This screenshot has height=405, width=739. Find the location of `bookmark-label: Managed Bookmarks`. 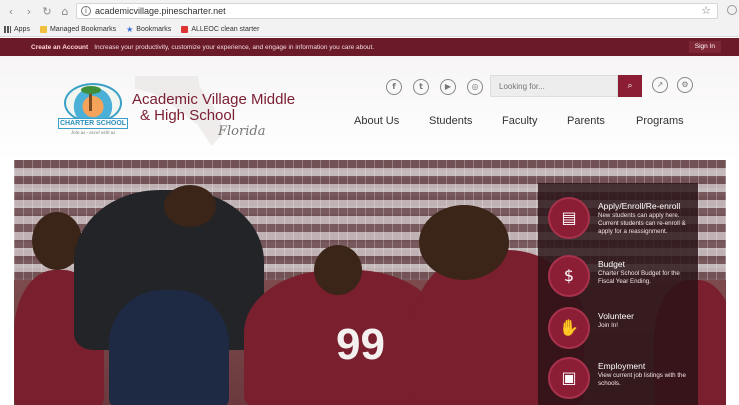

bookmark-label: Managed Bookmarks is located at coordinates (83, 29).